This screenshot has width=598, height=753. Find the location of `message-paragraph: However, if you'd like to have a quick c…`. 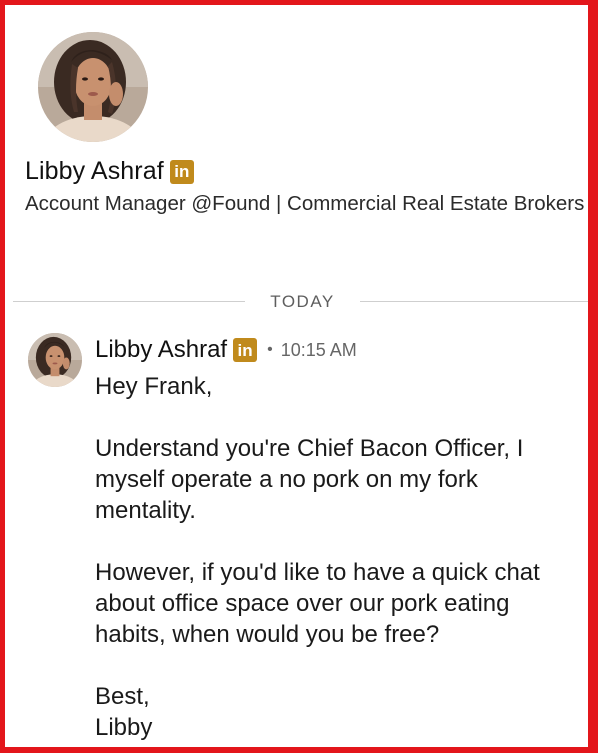

message-paragraph: However, if you'd like to have a quick c… is located at coordinates (317, 603).